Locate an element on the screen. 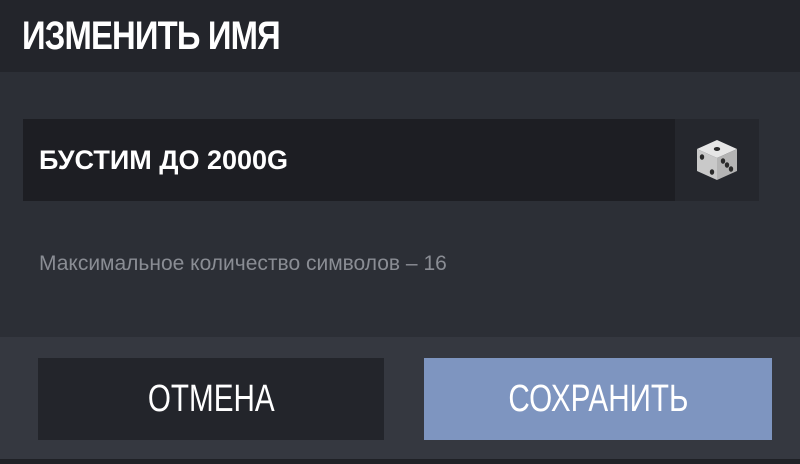 The width and height of the screenshot is (800, 464). character-limit-hint: Максимальное количество символов – 16 is located at coordinates (243, 263).